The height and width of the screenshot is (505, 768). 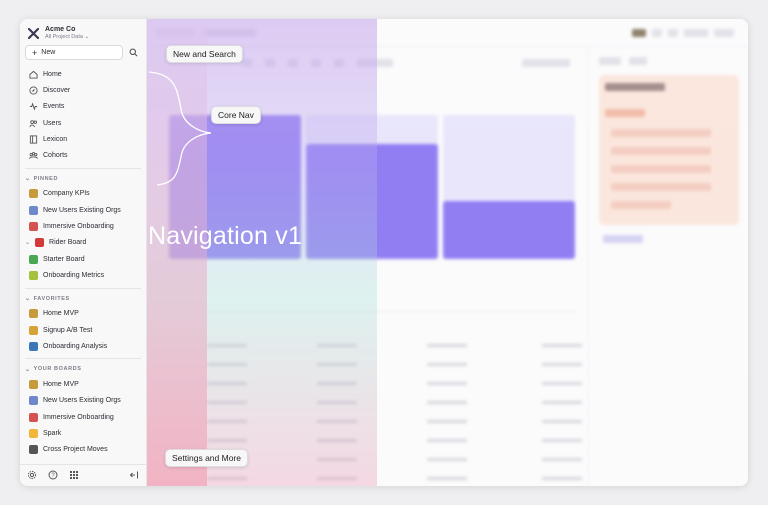 I want to click on grid-icon, so click(x=74, y=474).